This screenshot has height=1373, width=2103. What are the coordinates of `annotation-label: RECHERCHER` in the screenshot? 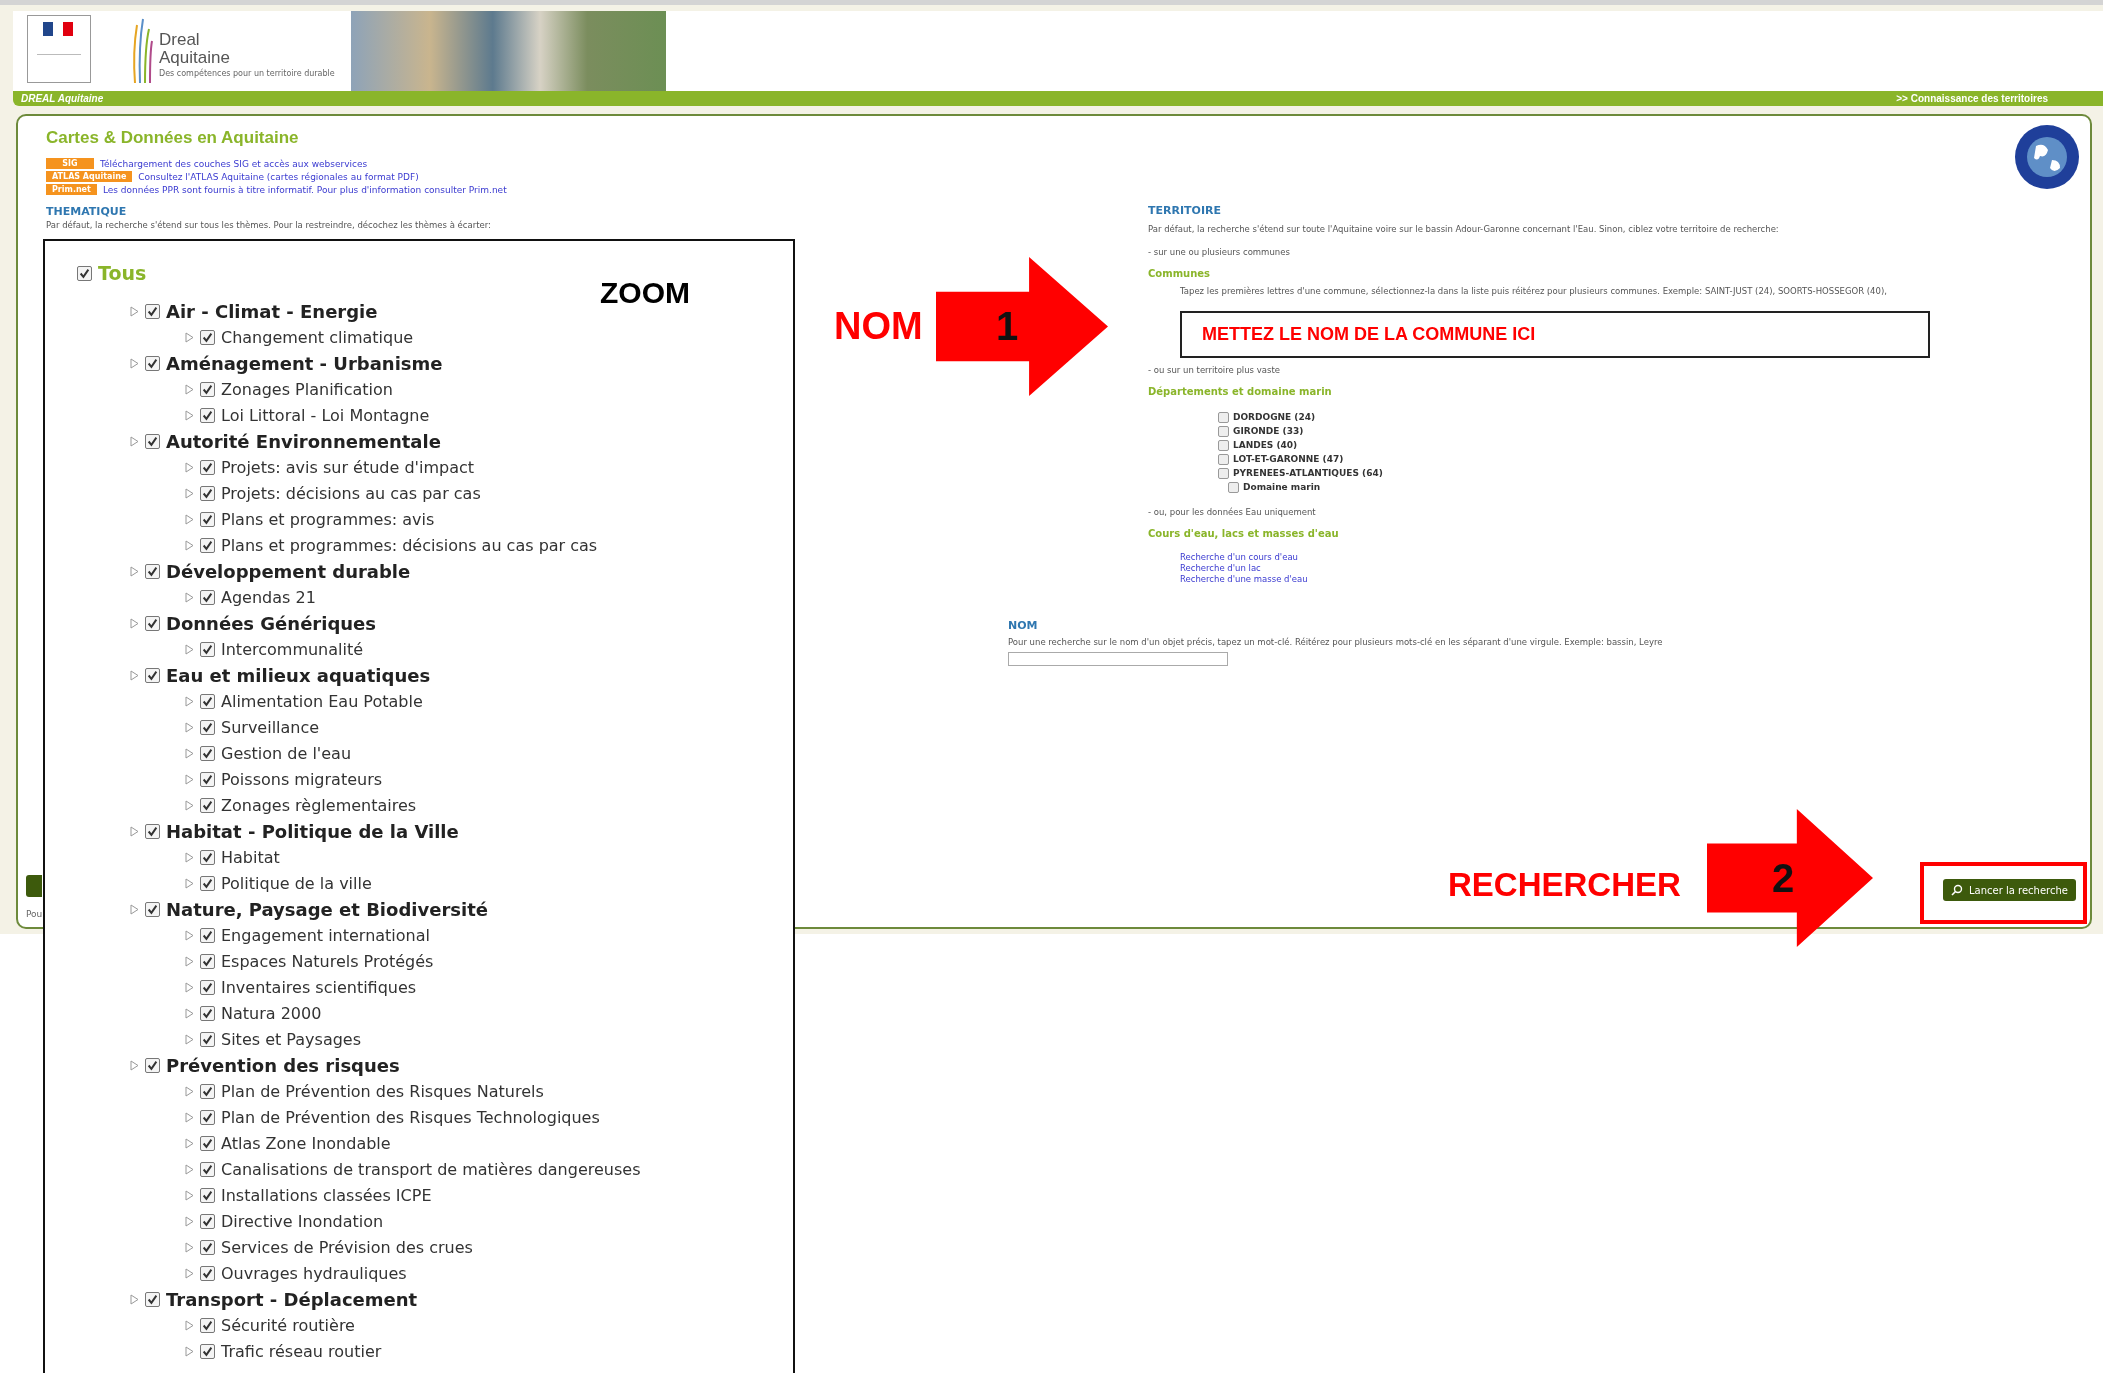 It's located at (1564, 885).